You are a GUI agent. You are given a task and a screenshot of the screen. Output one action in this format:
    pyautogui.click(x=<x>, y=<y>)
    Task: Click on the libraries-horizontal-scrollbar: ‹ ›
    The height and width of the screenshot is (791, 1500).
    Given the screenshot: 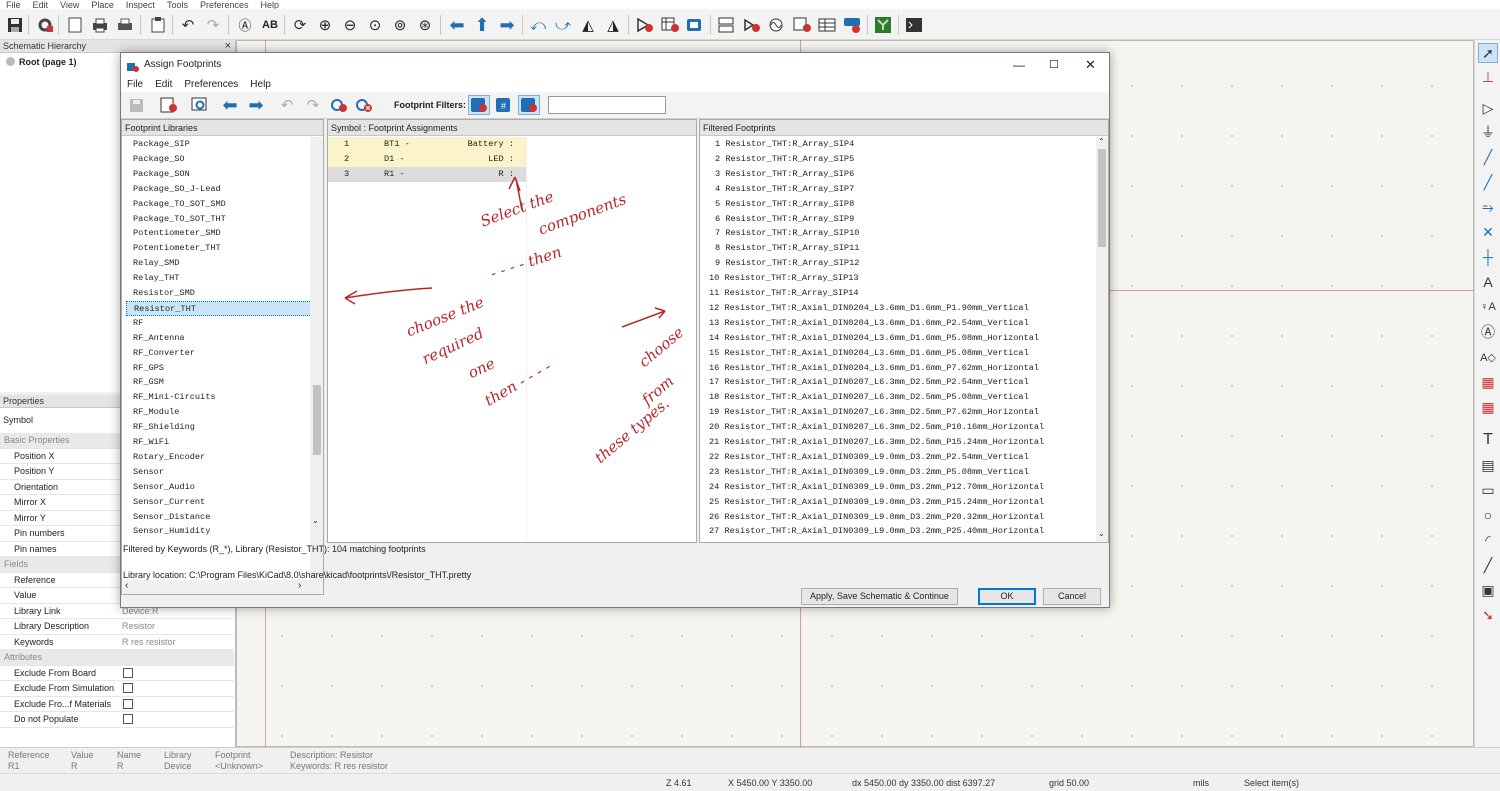 What is the action you would take?
    pyautogui.click(x=222, y=587)
    